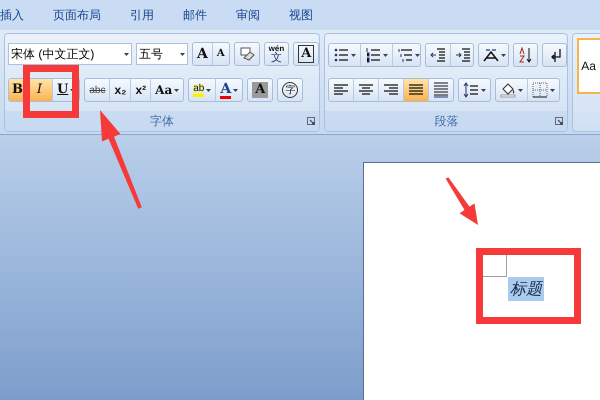  Describe the element at coordinates (341, 55) in the screenshot. I see `bullets-icon` at that location.